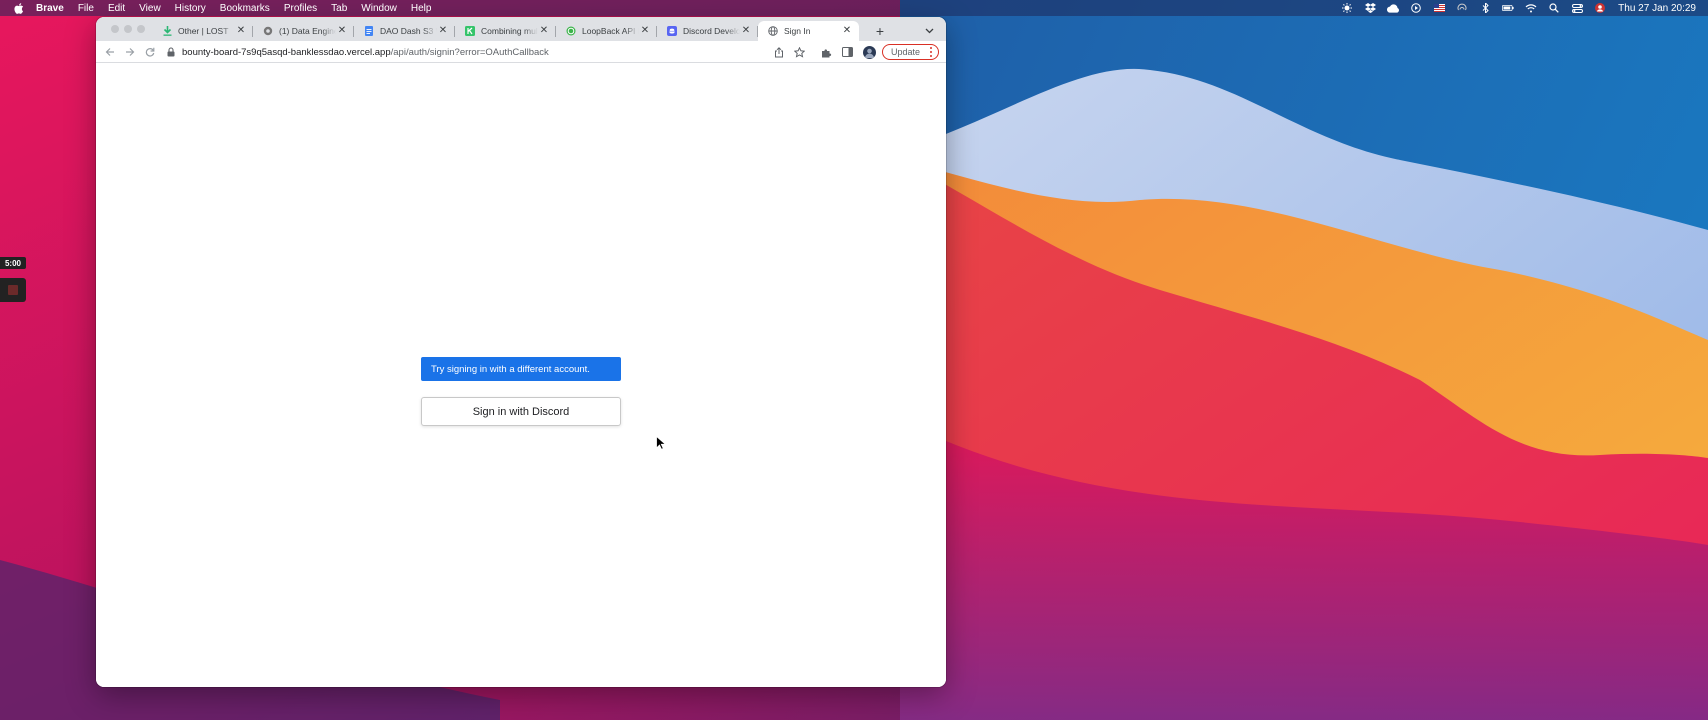  Describe the element at coordinates (268, 31) in the screenshot. I see `gear-icon` at that location.